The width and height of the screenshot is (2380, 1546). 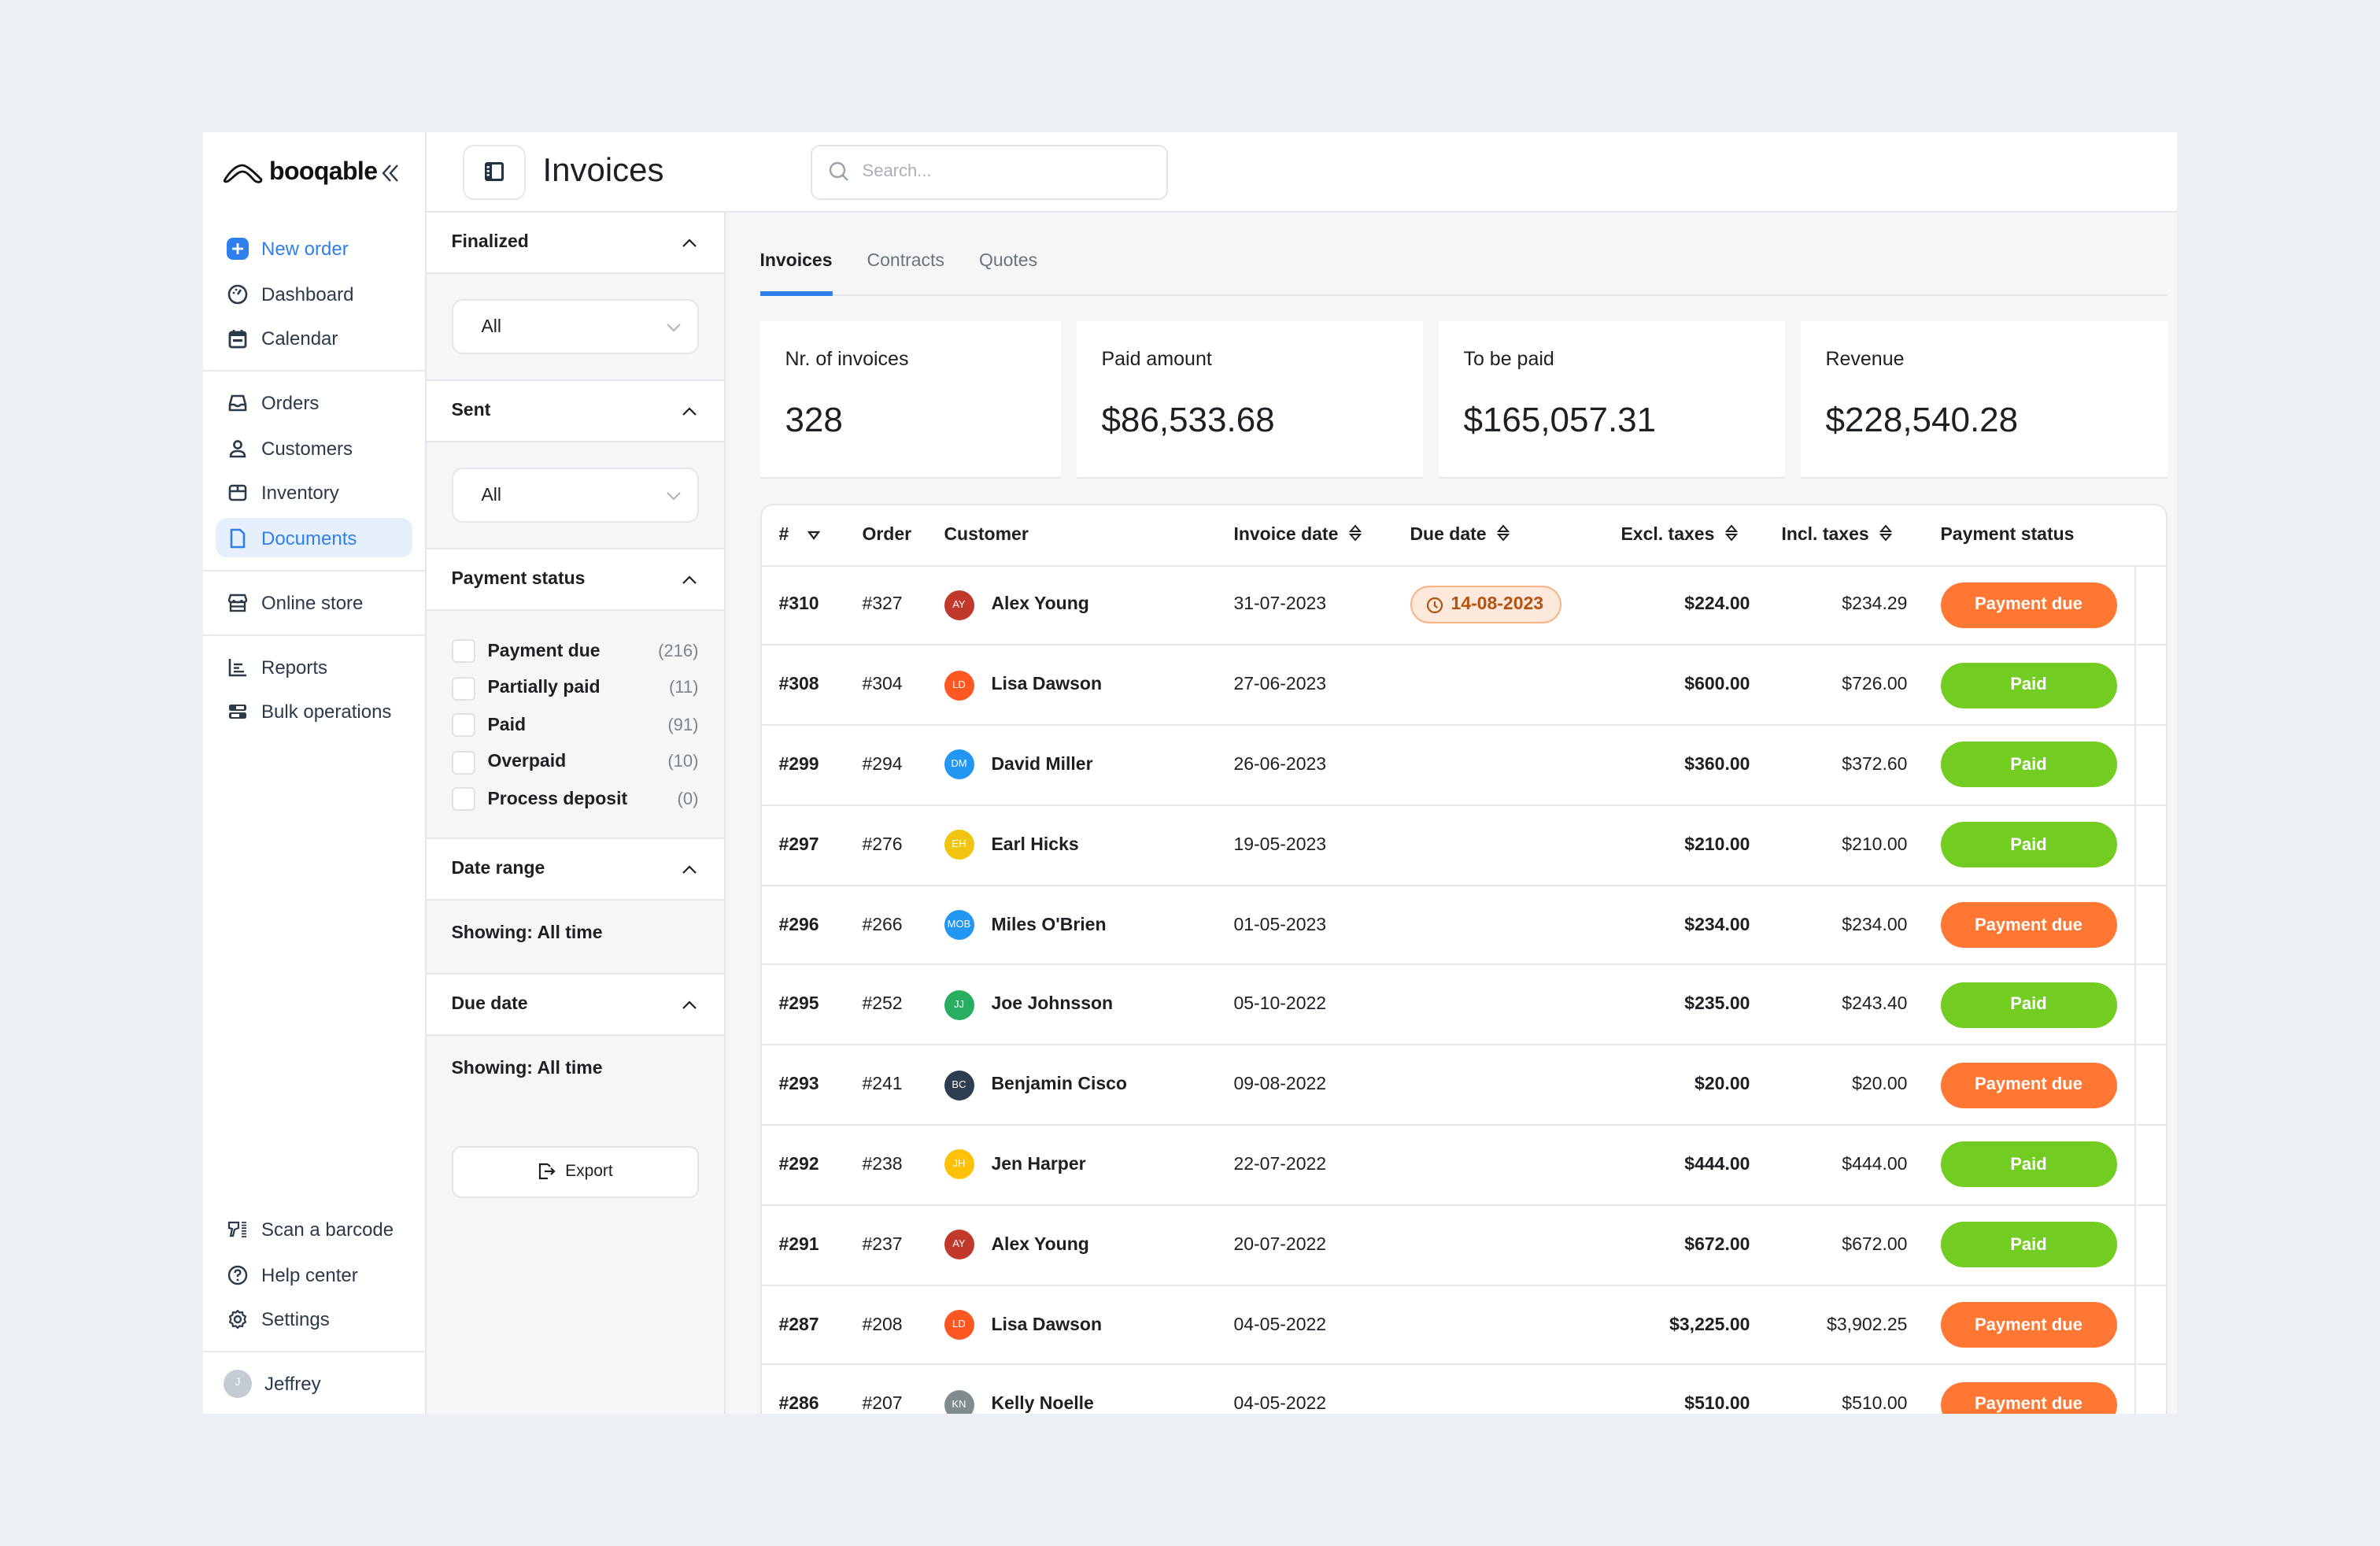 What do you see at coordinates (1089, 1005) in the screenshot?
I see `customer-cell: JJ Joe Johnsson` at bounding box center [1089, 1005].